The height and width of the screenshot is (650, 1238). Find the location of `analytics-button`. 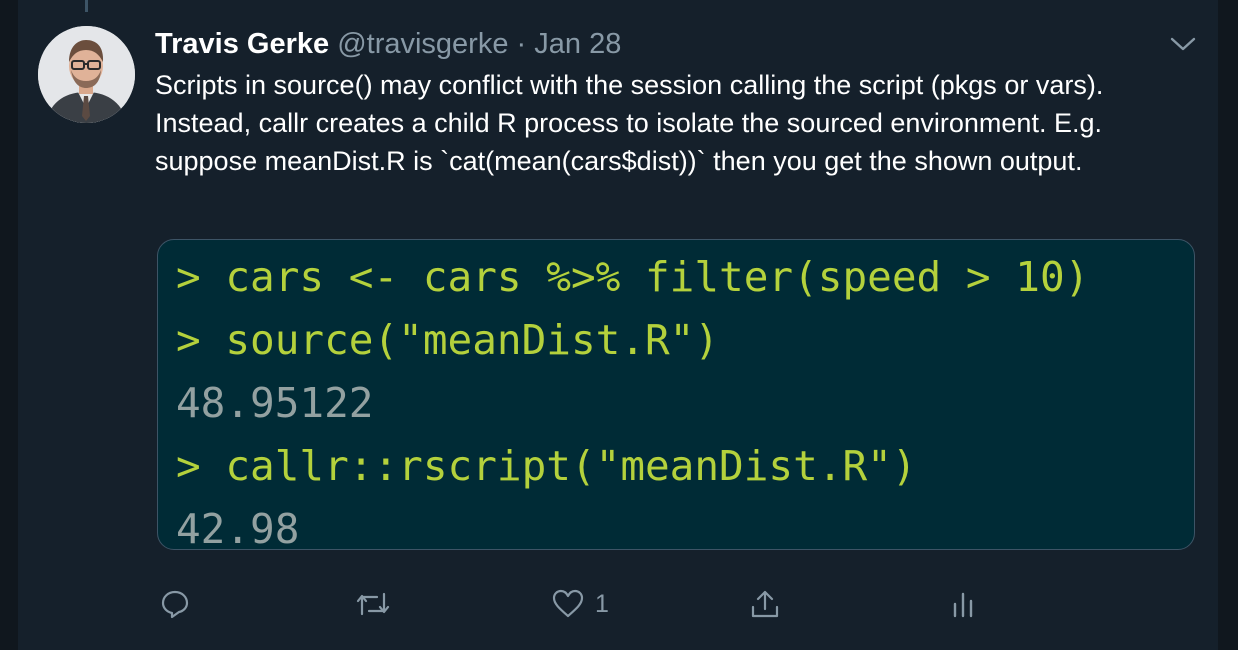

analytics-button is located at coordinates (964, 604).